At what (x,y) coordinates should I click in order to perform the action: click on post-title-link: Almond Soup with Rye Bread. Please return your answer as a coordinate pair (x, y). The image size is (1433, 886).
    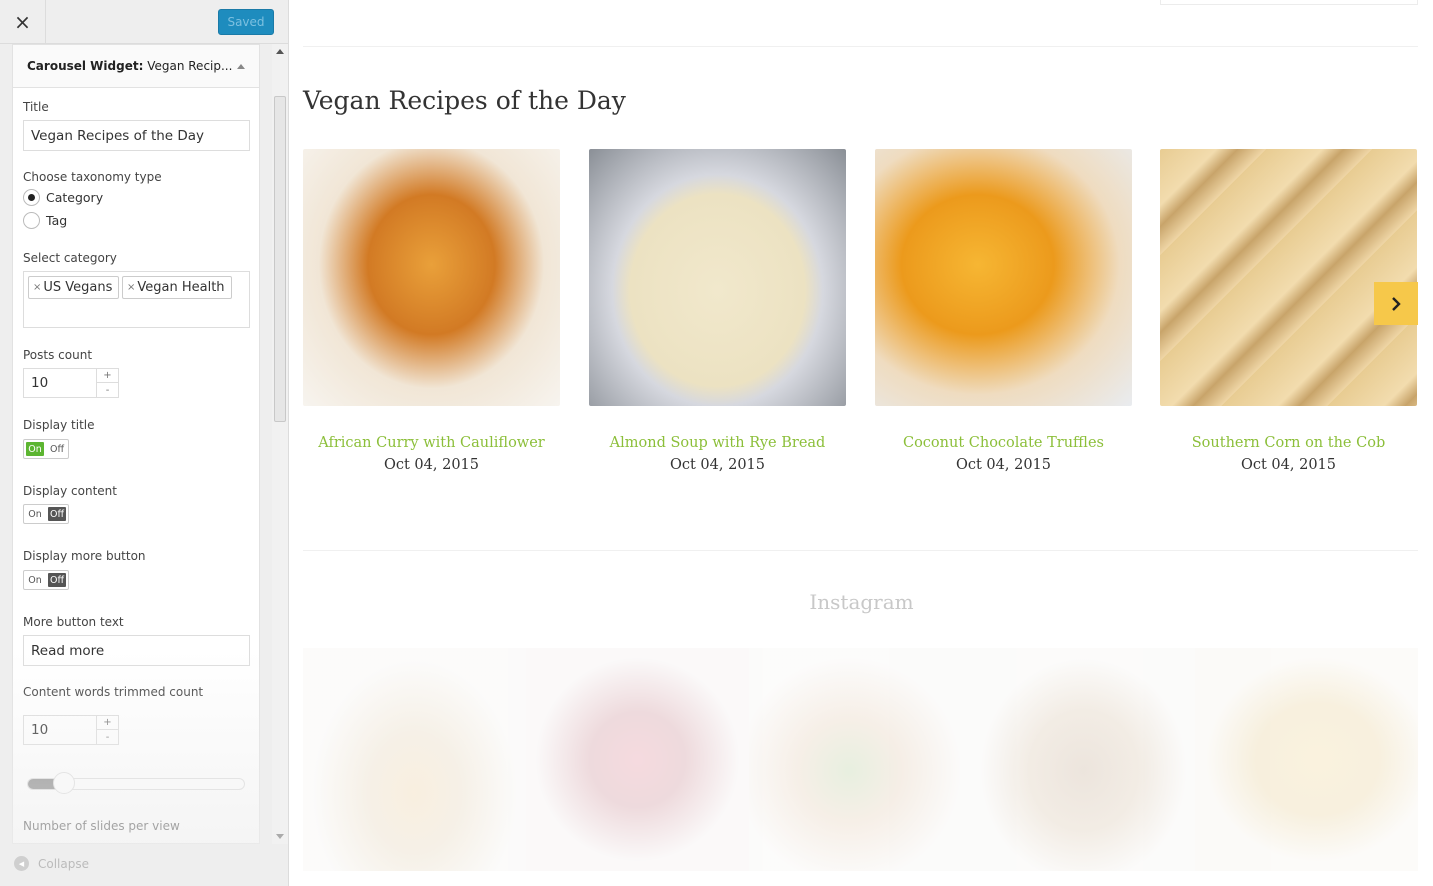
    Looking at the image, I should click on (717, 443).